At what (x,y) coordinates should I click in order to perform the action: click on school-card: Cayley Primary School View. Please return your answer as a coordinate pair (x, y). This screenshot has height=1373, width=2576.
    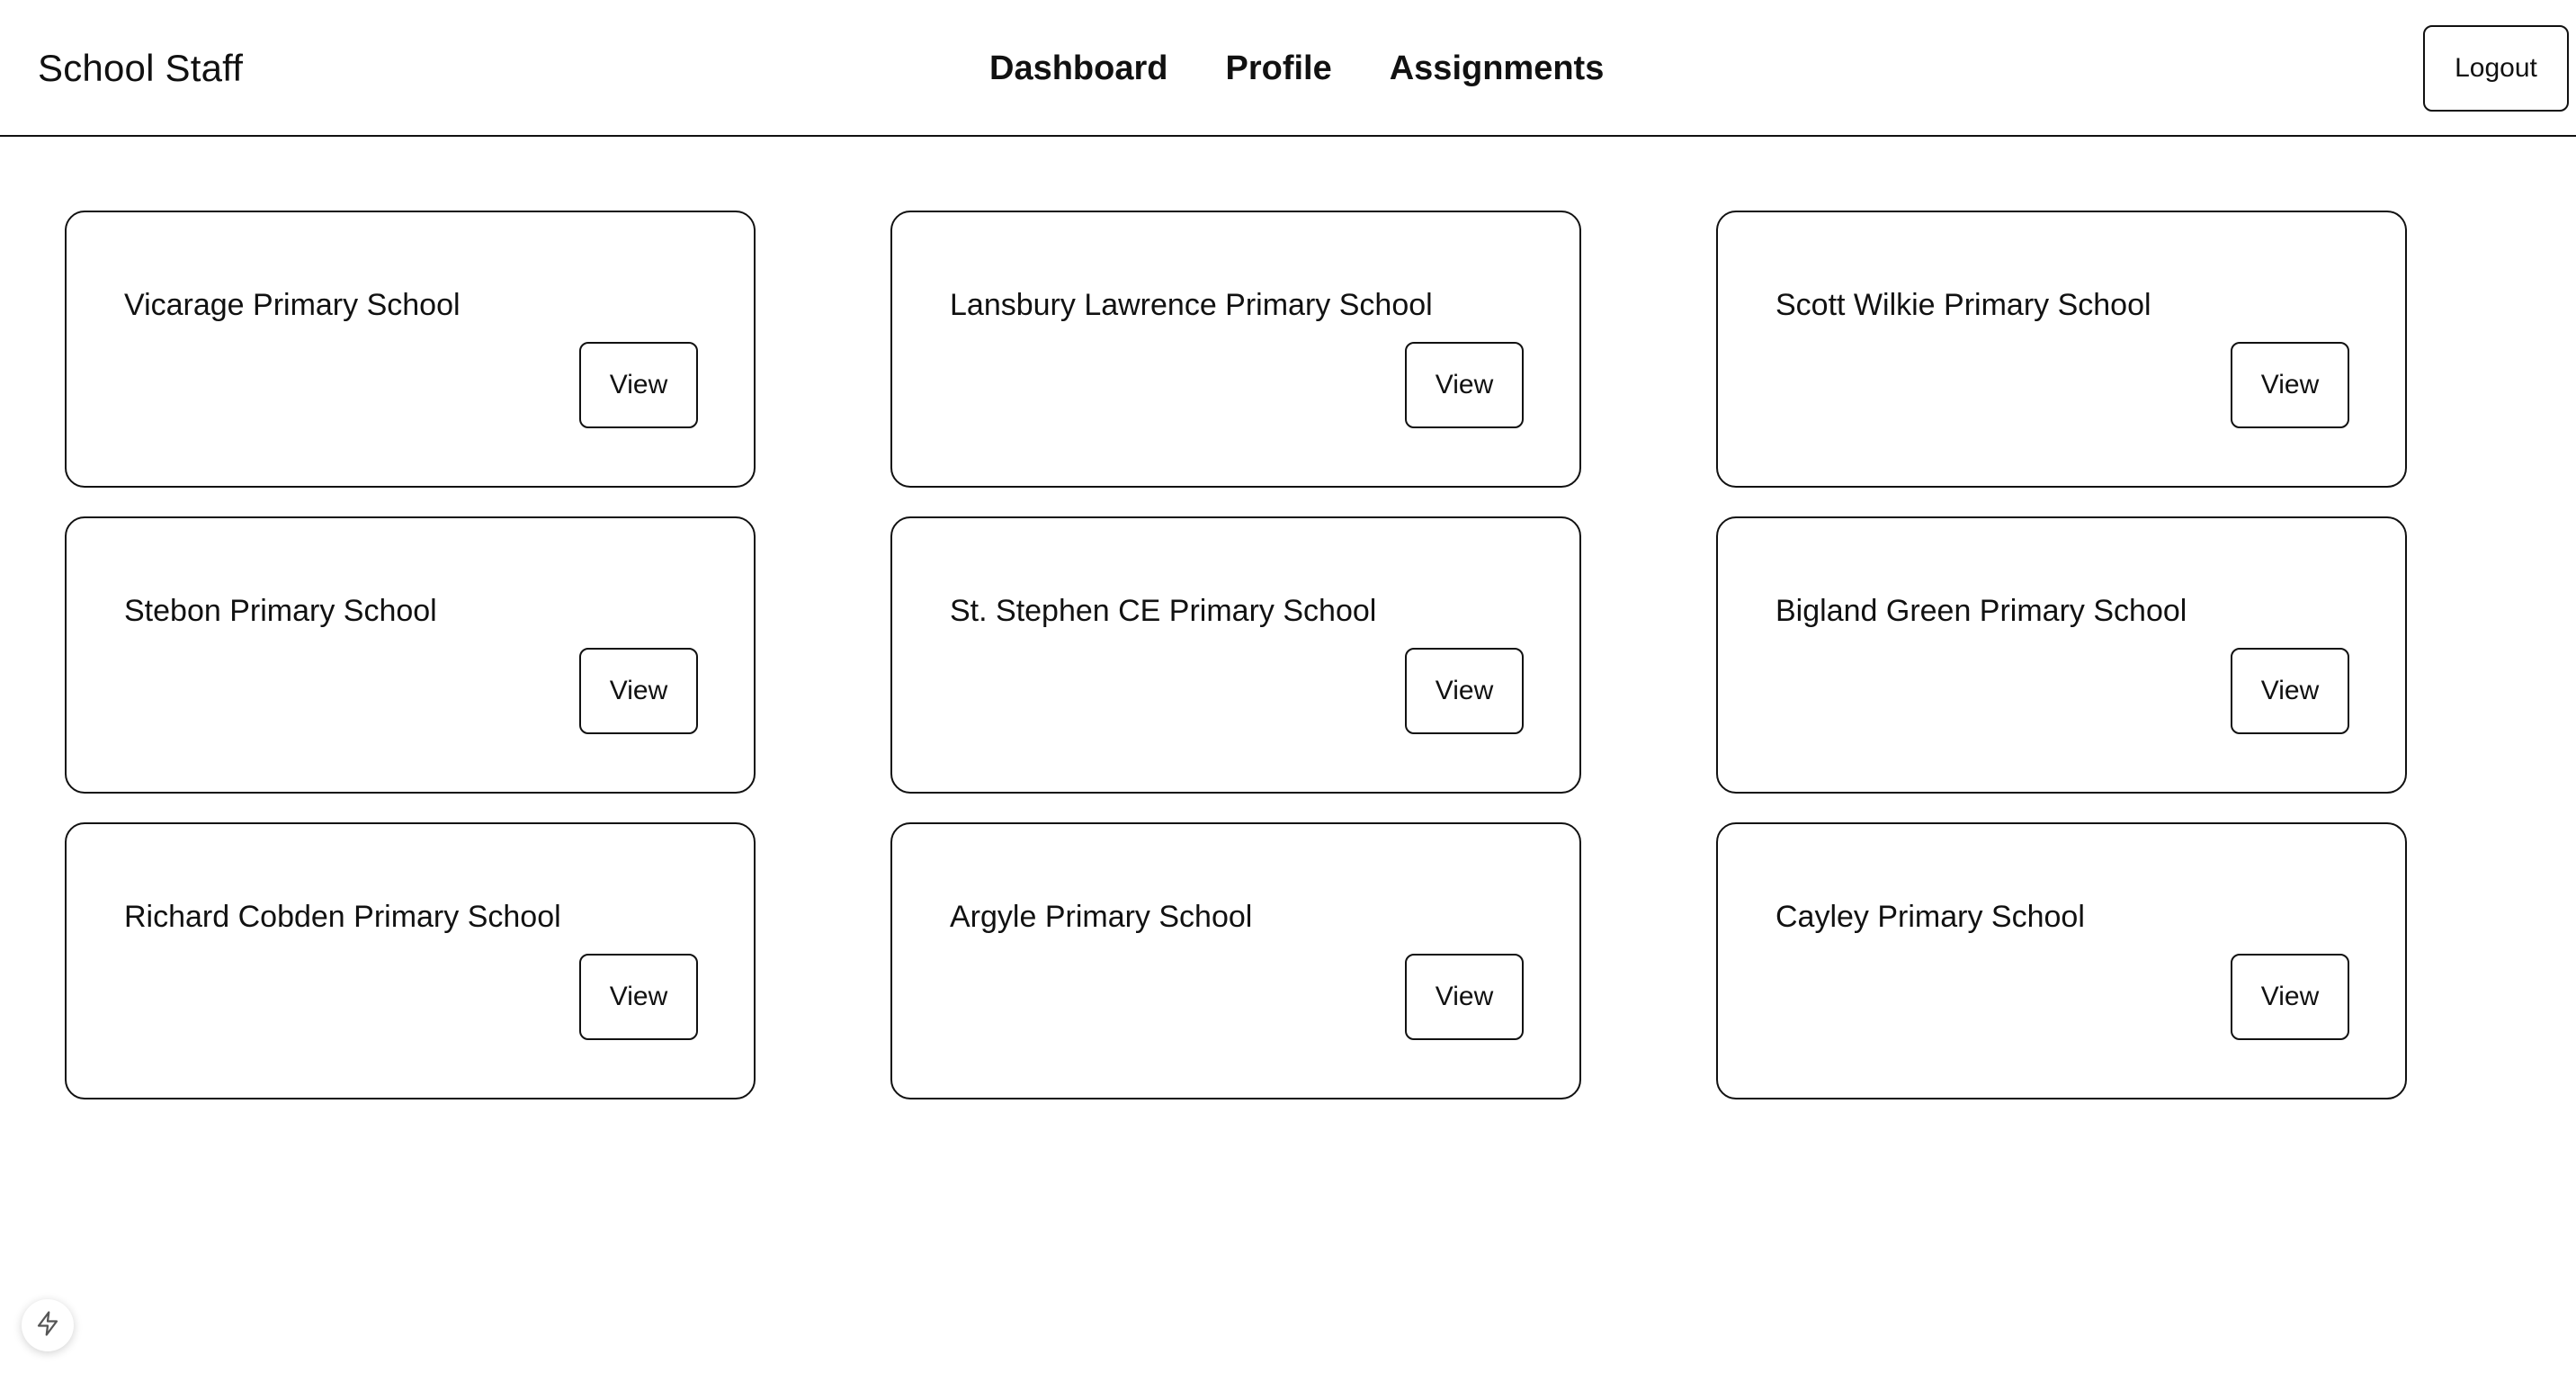
    Looking at the image, I should click on (2061, 960).